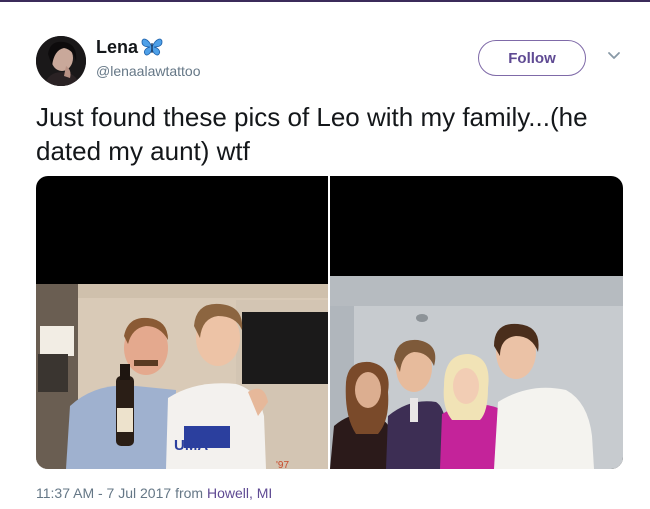 This screenshot has width=650, height=509. I want to click on photo-date-stamp: '97, so click(282, 464).